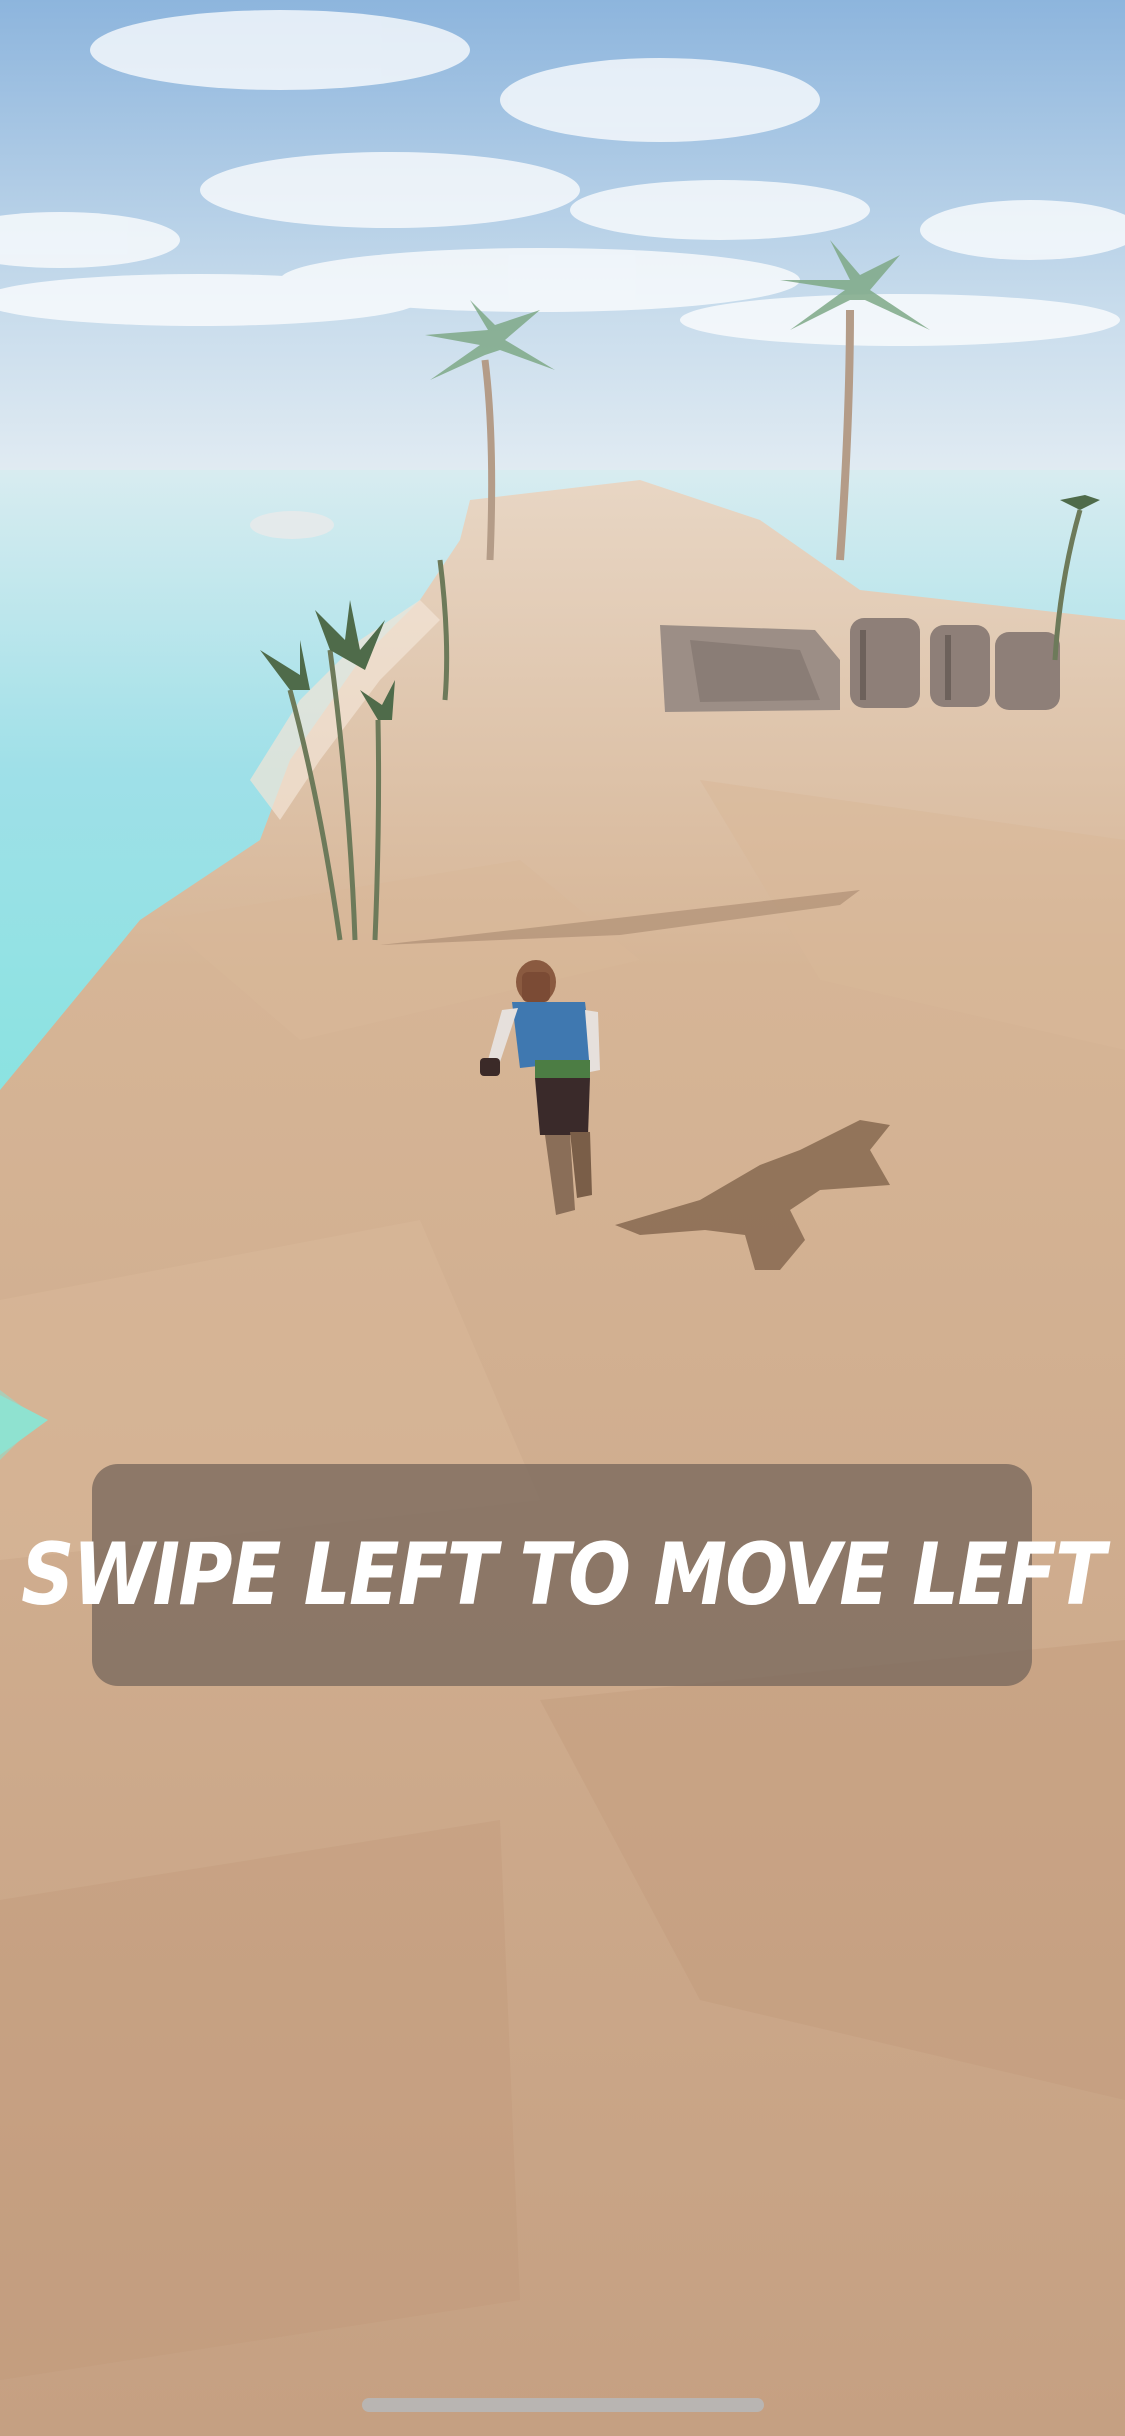 This screenshot has height=2436, width=1125. What do you see at coordinates (563, 2405) in the screenshot?
I see `home-indicator` at bounding box center [563, 2405].